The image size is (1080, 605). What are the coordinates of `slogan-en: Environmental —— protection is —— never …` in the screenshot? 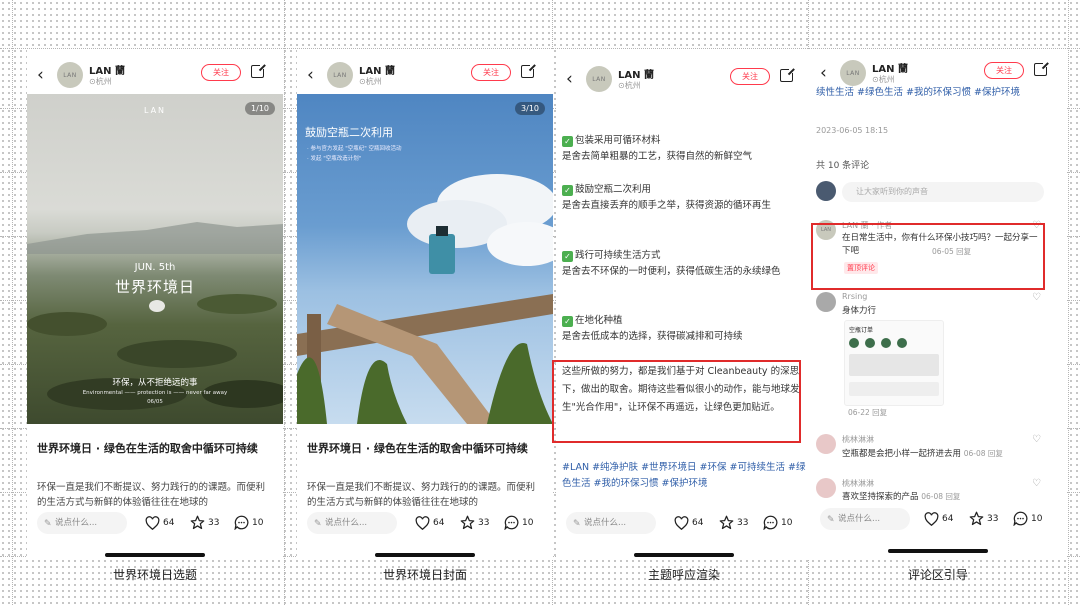 It's located at (155, 393).